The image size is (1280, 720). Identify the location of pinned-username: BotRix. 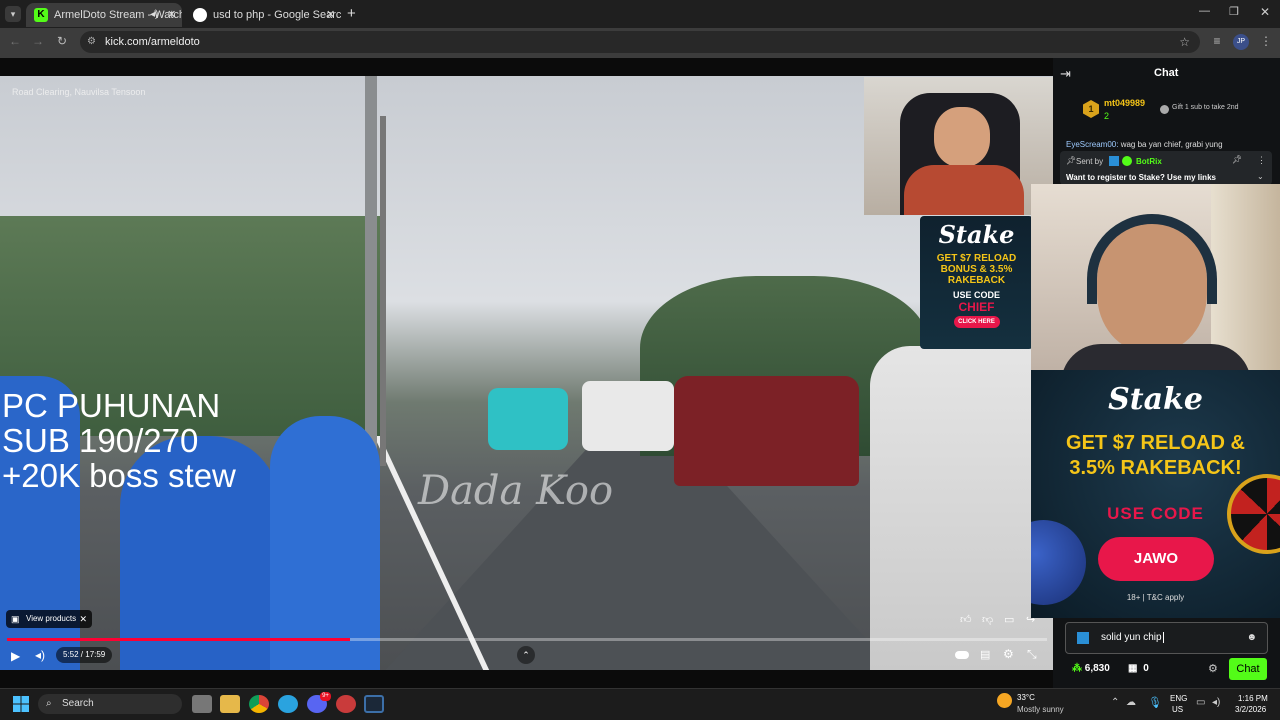
(1149, 161).